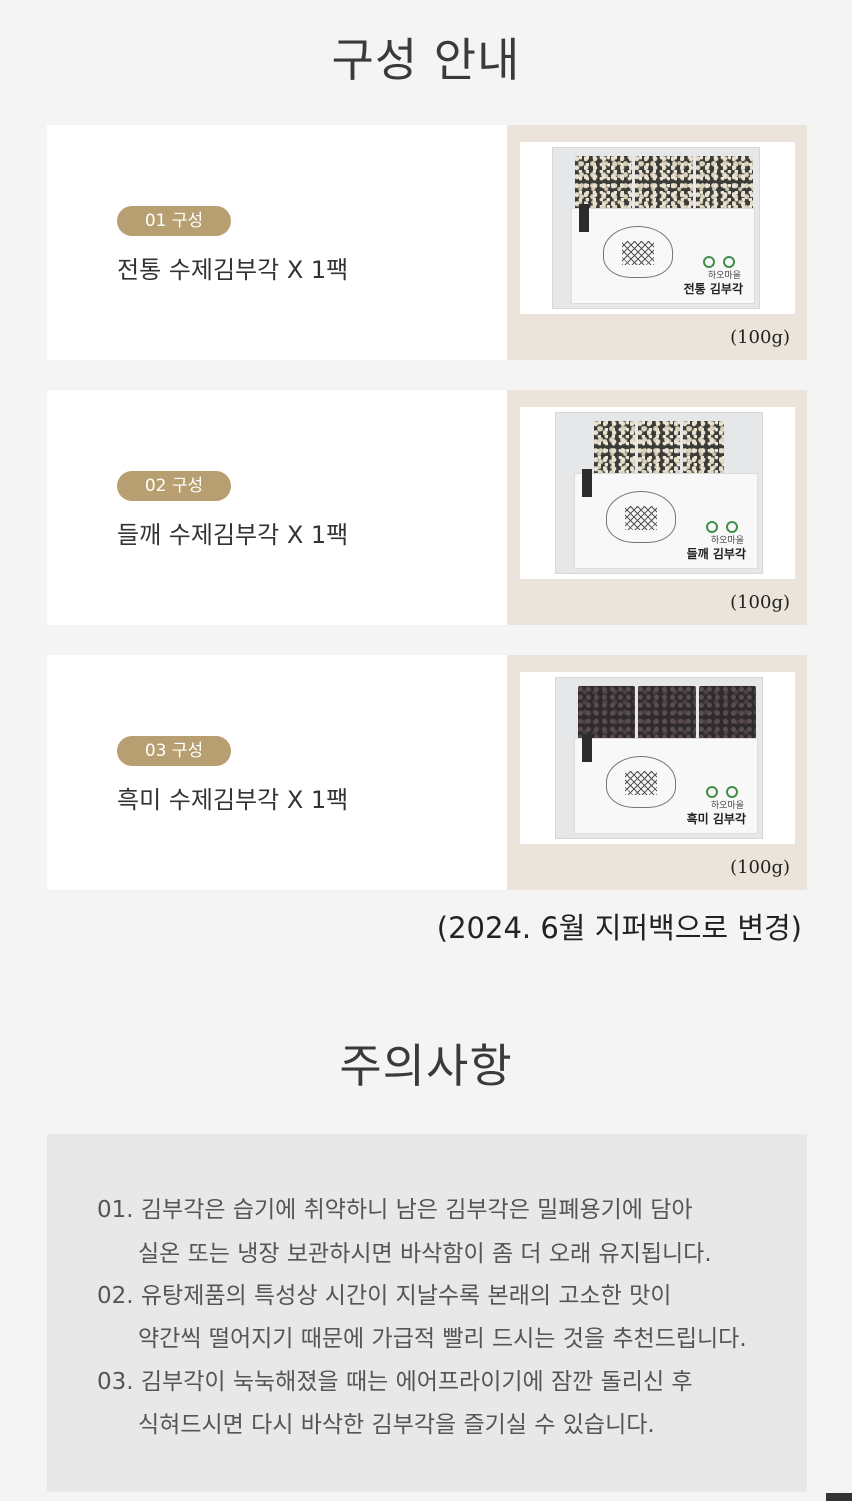 The height and width of the screenshot is (1501, 852). Describe the element at coordinates (442, 1339) in the screenshot. I see `caution-line: 약간씩 떨어지기 때문에 가급적 빨리 드시는 것을 추천드립니다.` at that location.